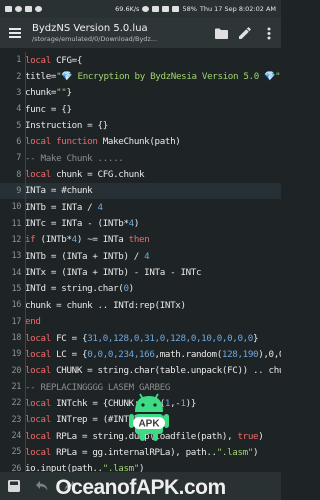 This screenshot has height=500, width=320. What do you see at coordinates (69, 60) in the screenshot?
I see `code-token: CFG={` at bounding box center [69, 60].